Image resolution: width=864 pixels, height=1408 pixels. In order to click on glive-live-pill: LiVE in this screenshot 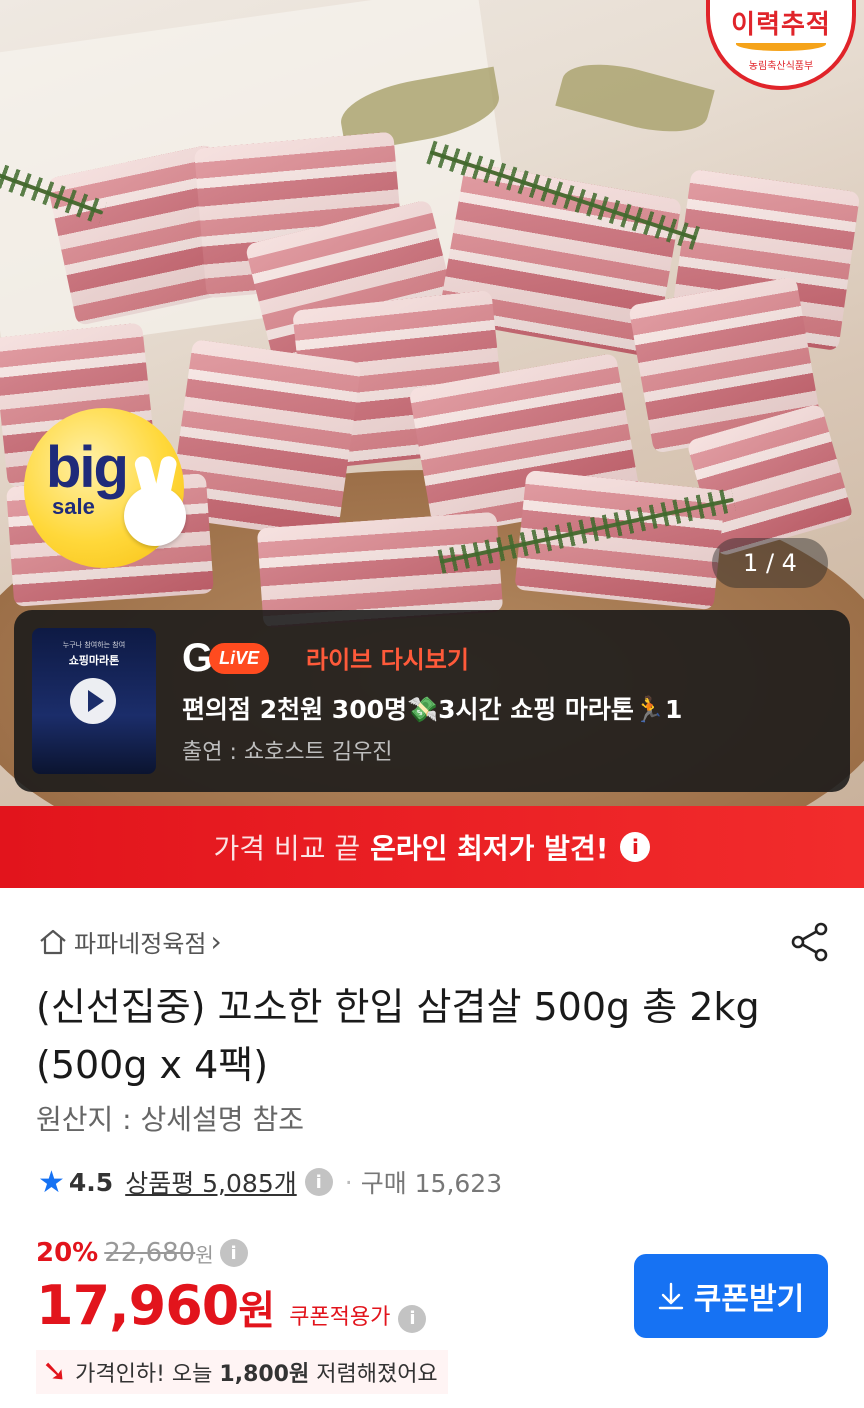, I will do `click(239, 658)`.